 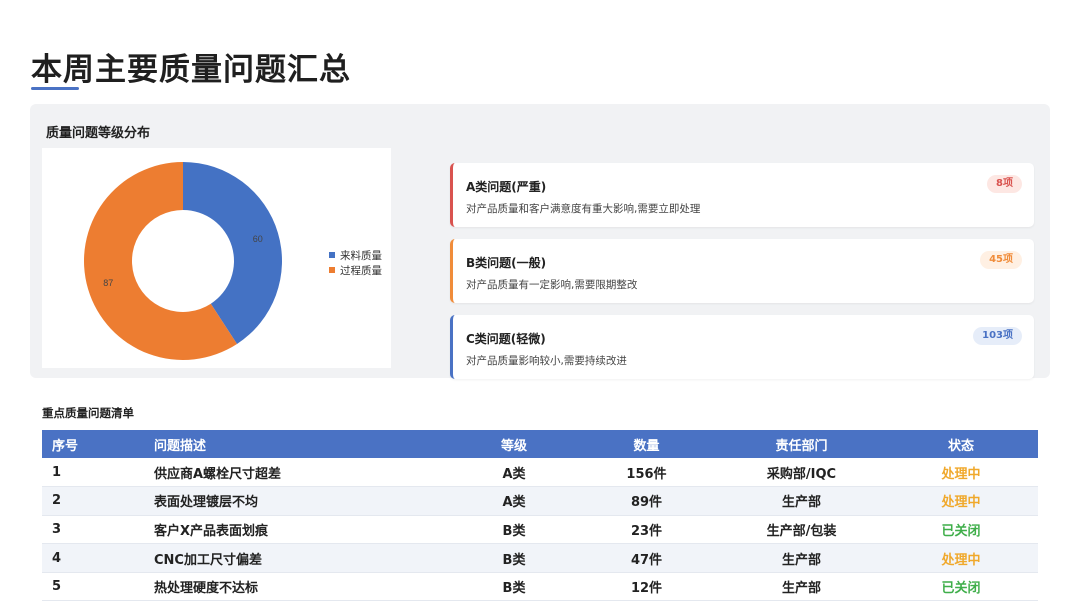 What do you see at coordinates (88, 413) in the screenshot?
I see `issue-list-title: 重点质量问题清单` at bounding box center [88, 413].